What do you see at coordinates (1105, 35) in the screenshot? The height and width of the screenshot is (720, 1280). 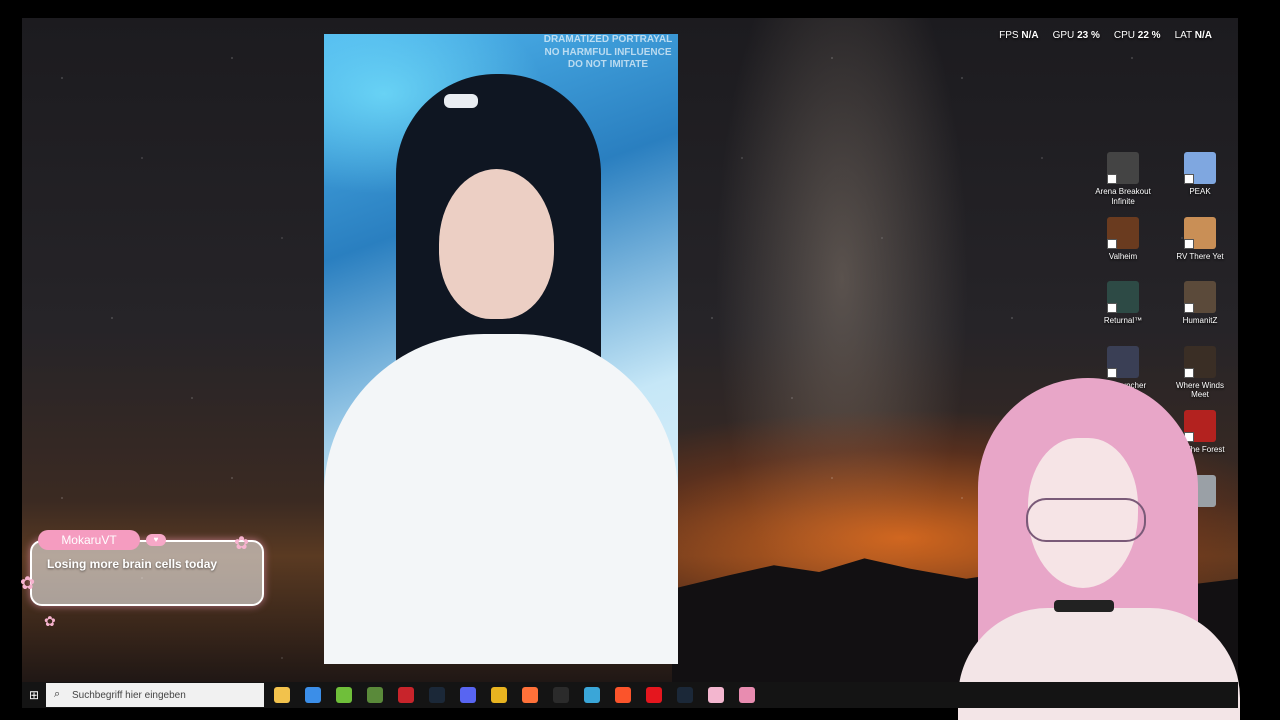 I see `performance-overlay: FPS N/A GPU 23 % CPU 22 % LAT N/A` at bounding box center [1105, 35].